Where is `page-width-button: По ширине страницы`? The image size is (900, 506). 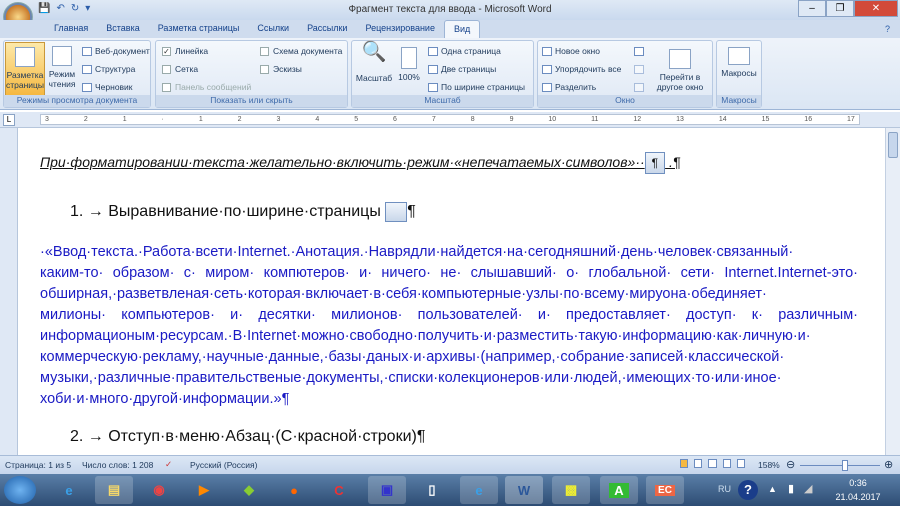 page-width-button: По ширине страницы is located at coordinates (476, 87).